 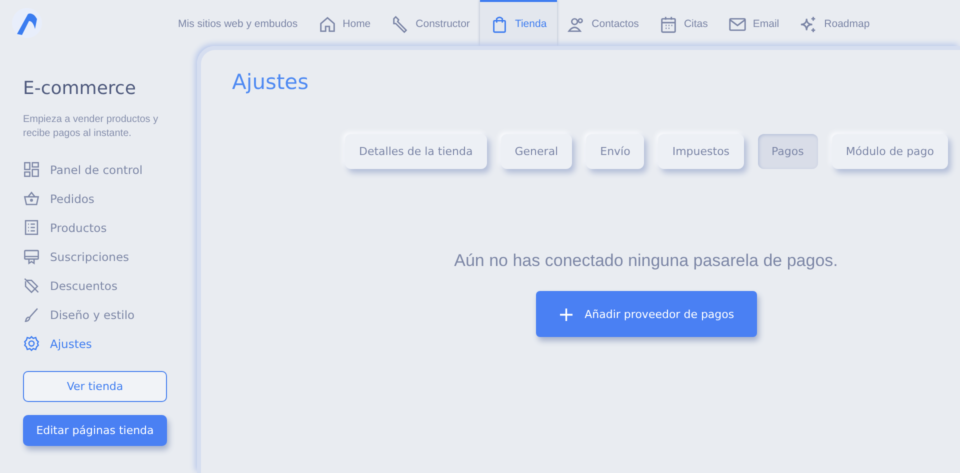 What do you see at coordinates (80, 88) in the screenshot?
I see `sidebar-title: E-commerce` at bounding box center [80, 88].